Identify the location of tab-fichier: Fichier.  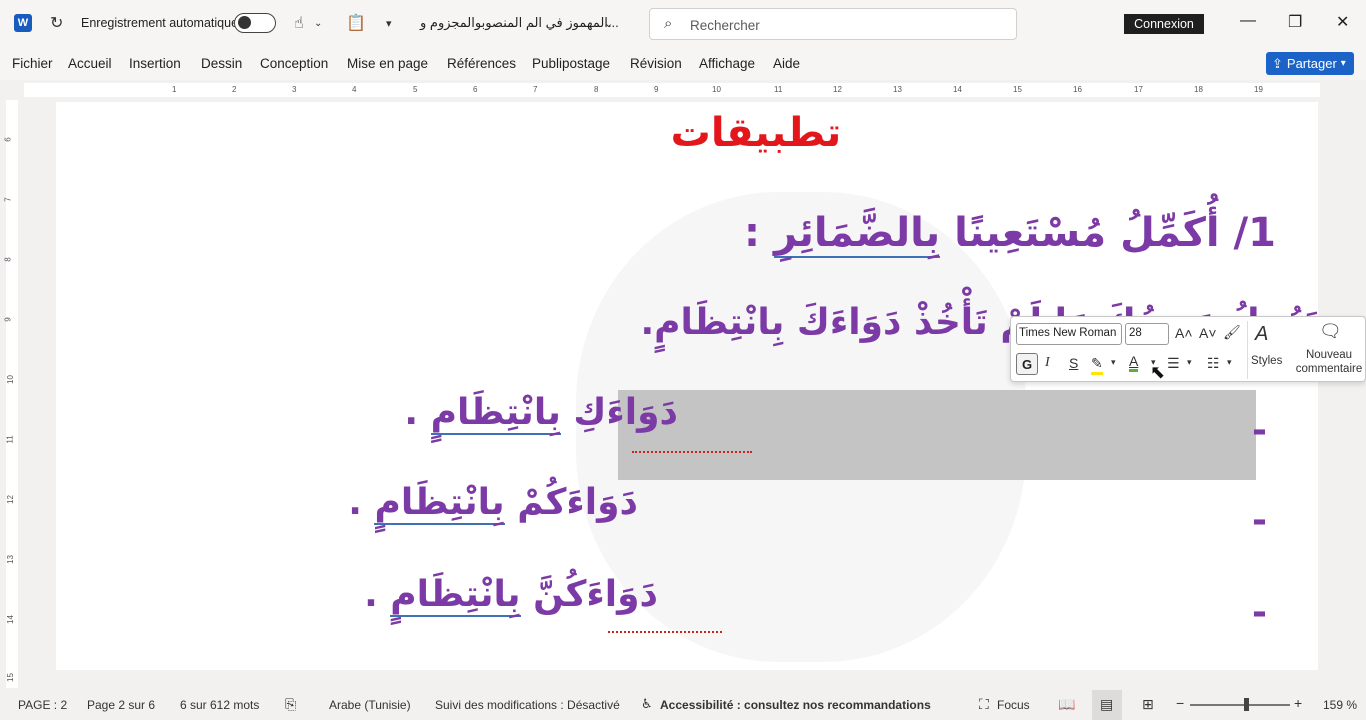
(32, 63).